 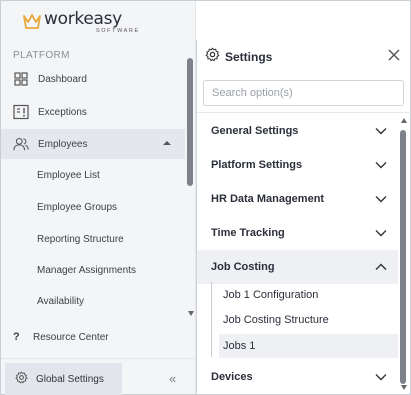 I want to click on settings-section-platform: Platform Settings, so click(x=297, y=165).